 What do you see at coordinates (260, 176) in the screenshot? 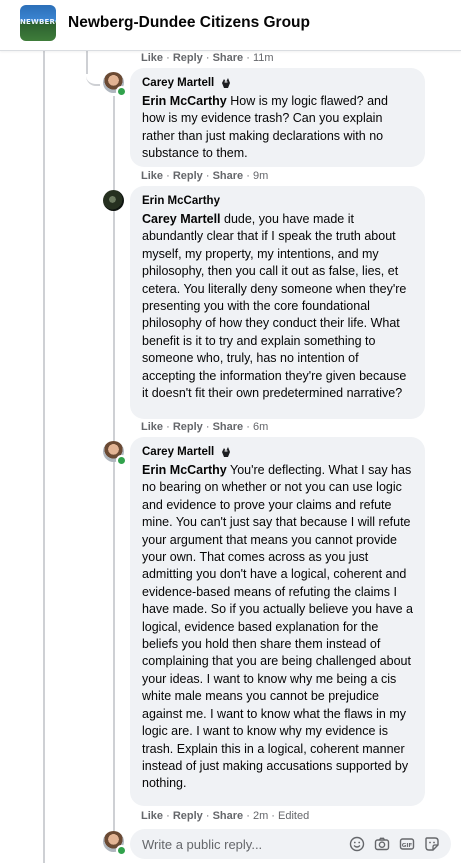
I see `comment-time: 9m` at bounding box center [260, 176].